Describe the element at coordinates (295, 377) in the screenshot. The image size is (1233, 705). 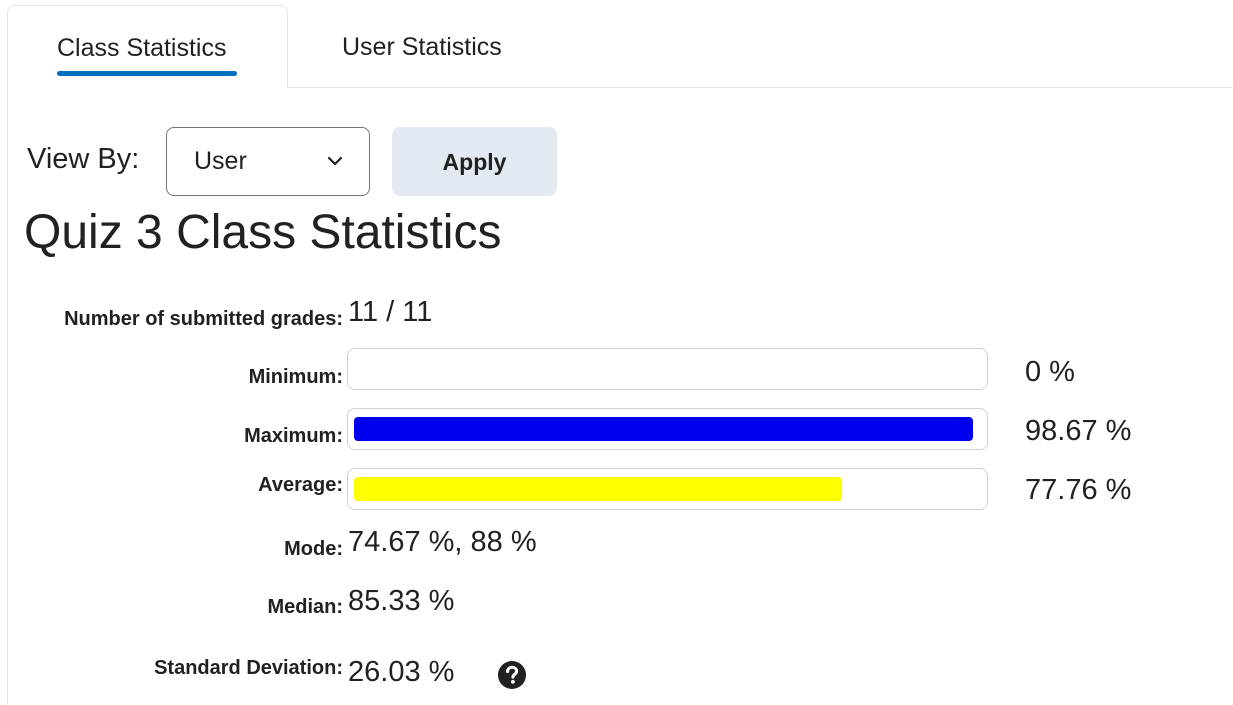
I see `minimum-label: Minimum:` at that location.